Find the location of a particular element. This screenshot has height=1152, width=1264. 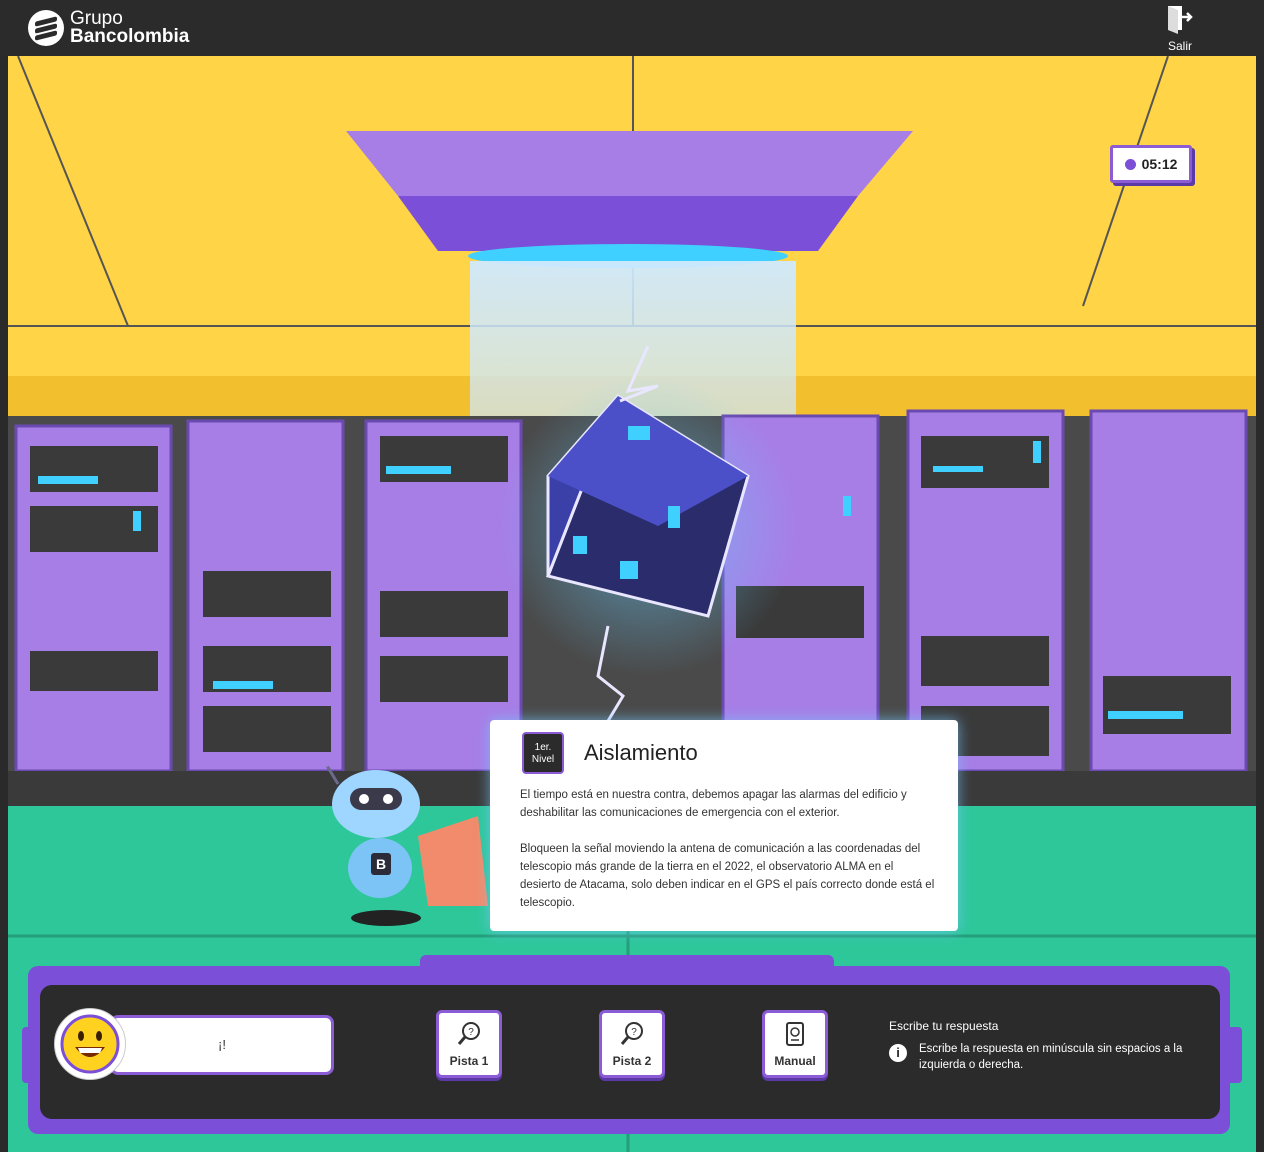

answer-field: ¡! is located at coordinates (222, 1045).